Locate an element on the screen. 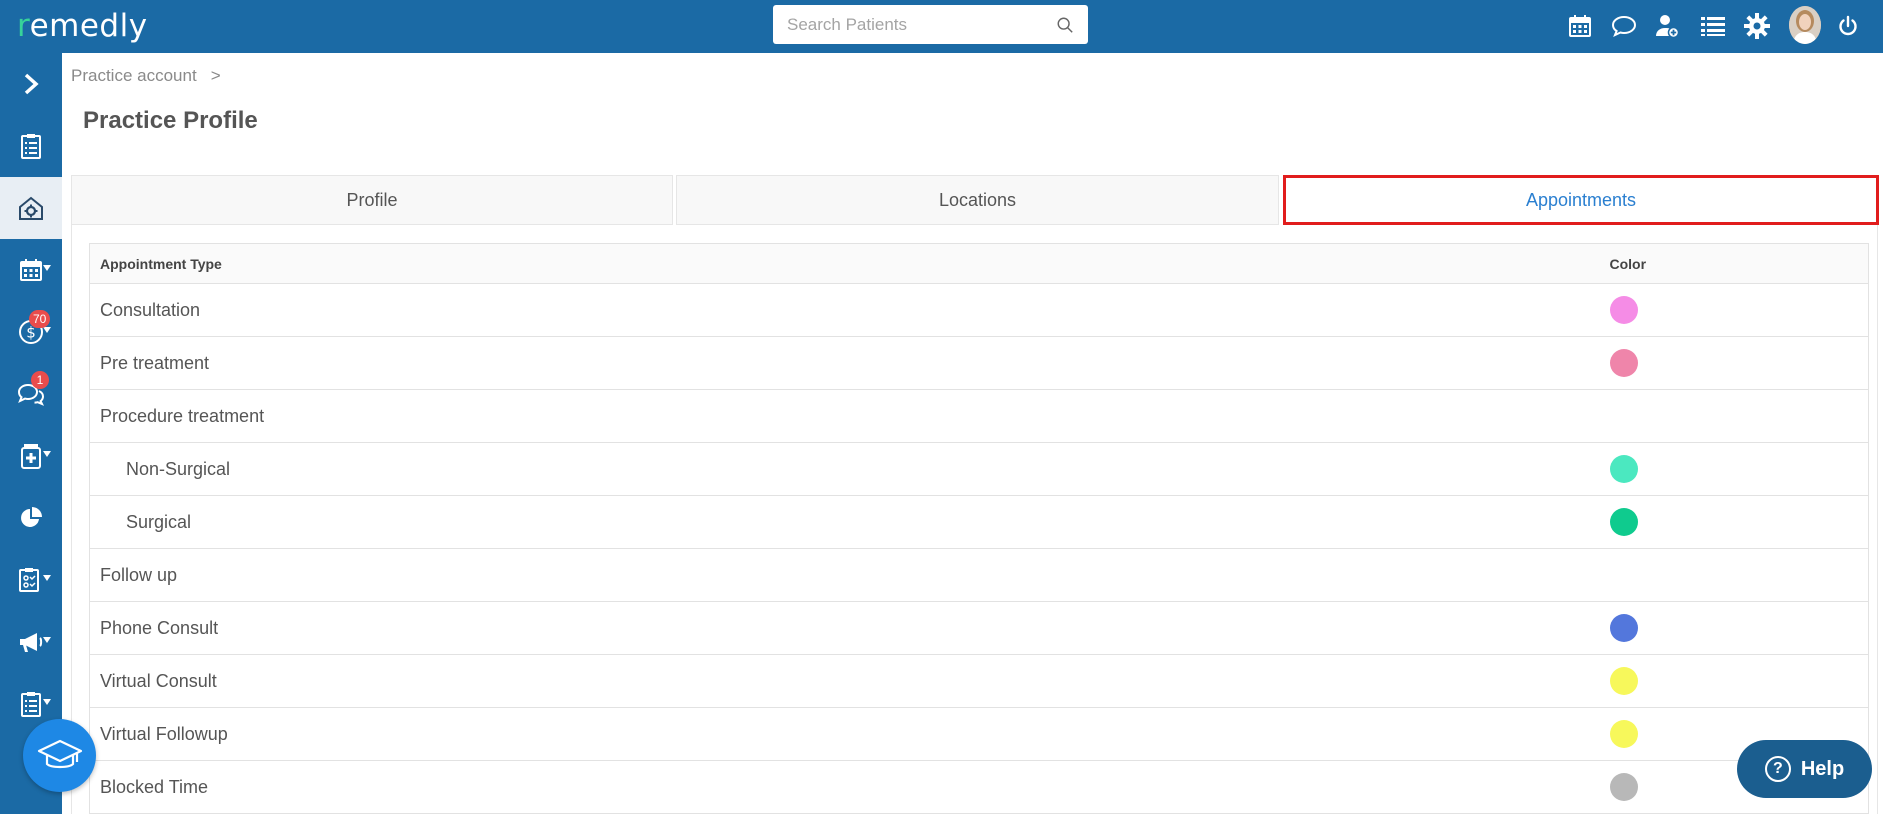 The image size is (1883, 814). table-row: Phone Consult is located at coordinates (979, 628).